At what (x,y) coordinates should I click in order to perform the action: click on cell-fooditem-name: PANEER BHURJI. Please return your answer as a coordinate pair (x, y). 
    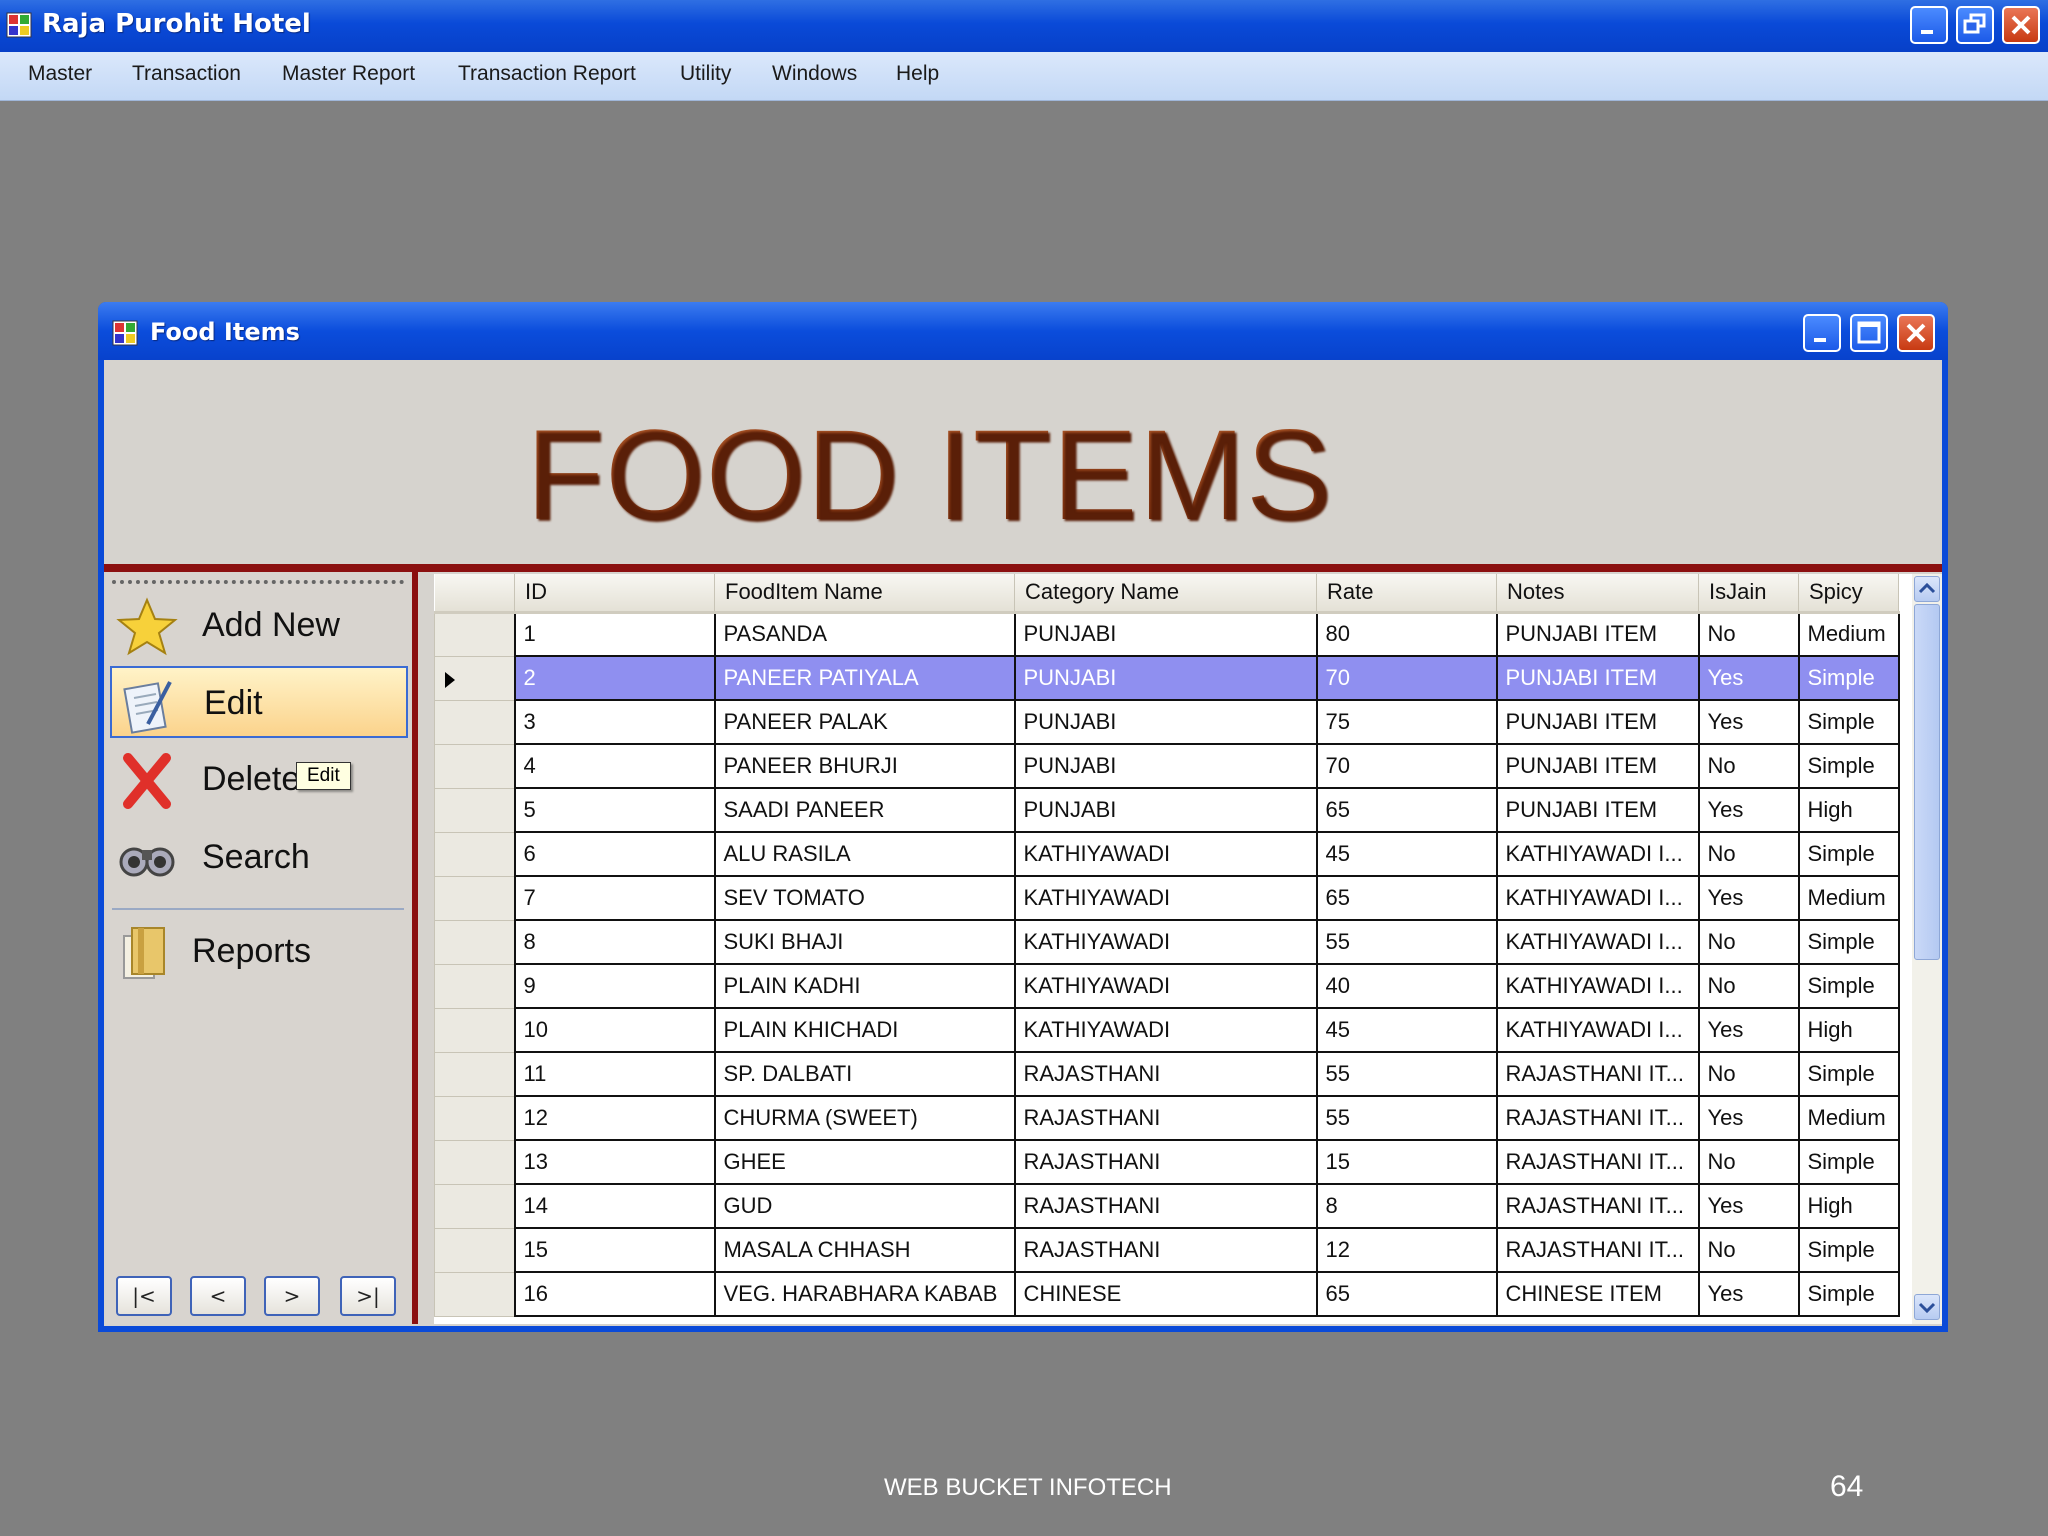
    Looking at the image, I should click on (864, 766).